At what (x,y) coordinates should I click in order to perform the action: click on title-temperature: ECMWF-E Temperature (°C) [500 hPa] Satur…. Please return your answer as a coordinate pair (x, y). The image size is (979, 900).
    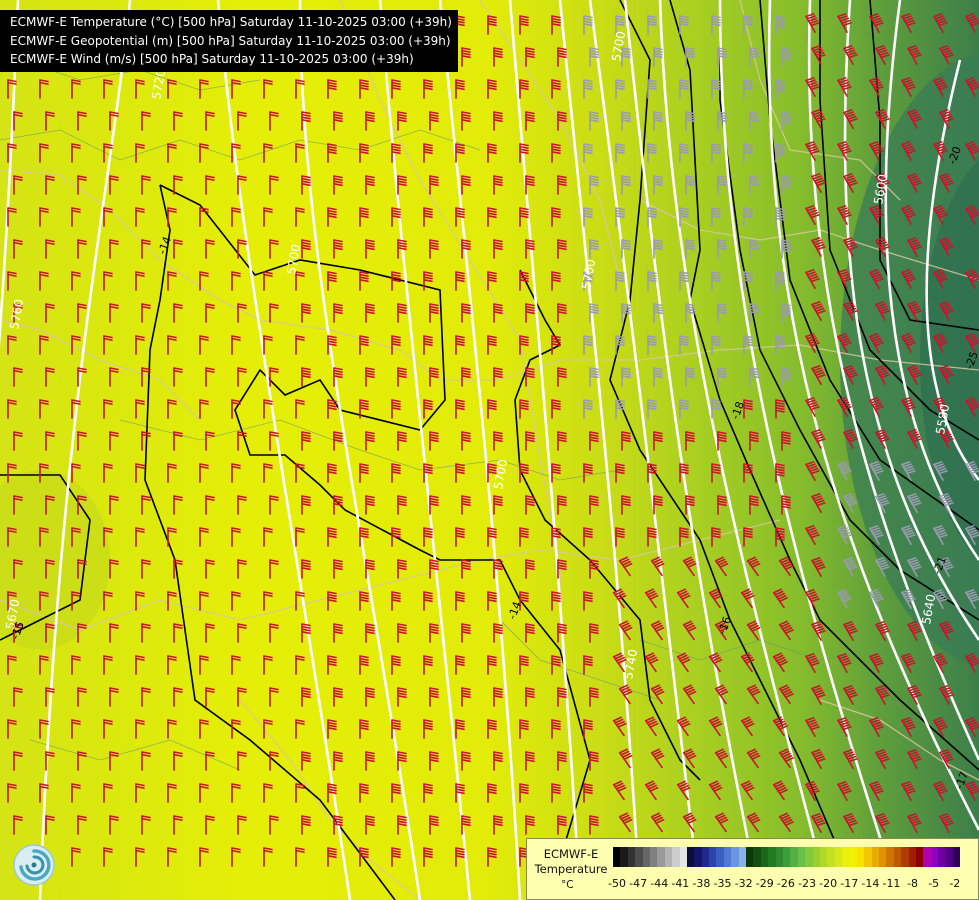
    Looking at the image, I should click on (231, 22).